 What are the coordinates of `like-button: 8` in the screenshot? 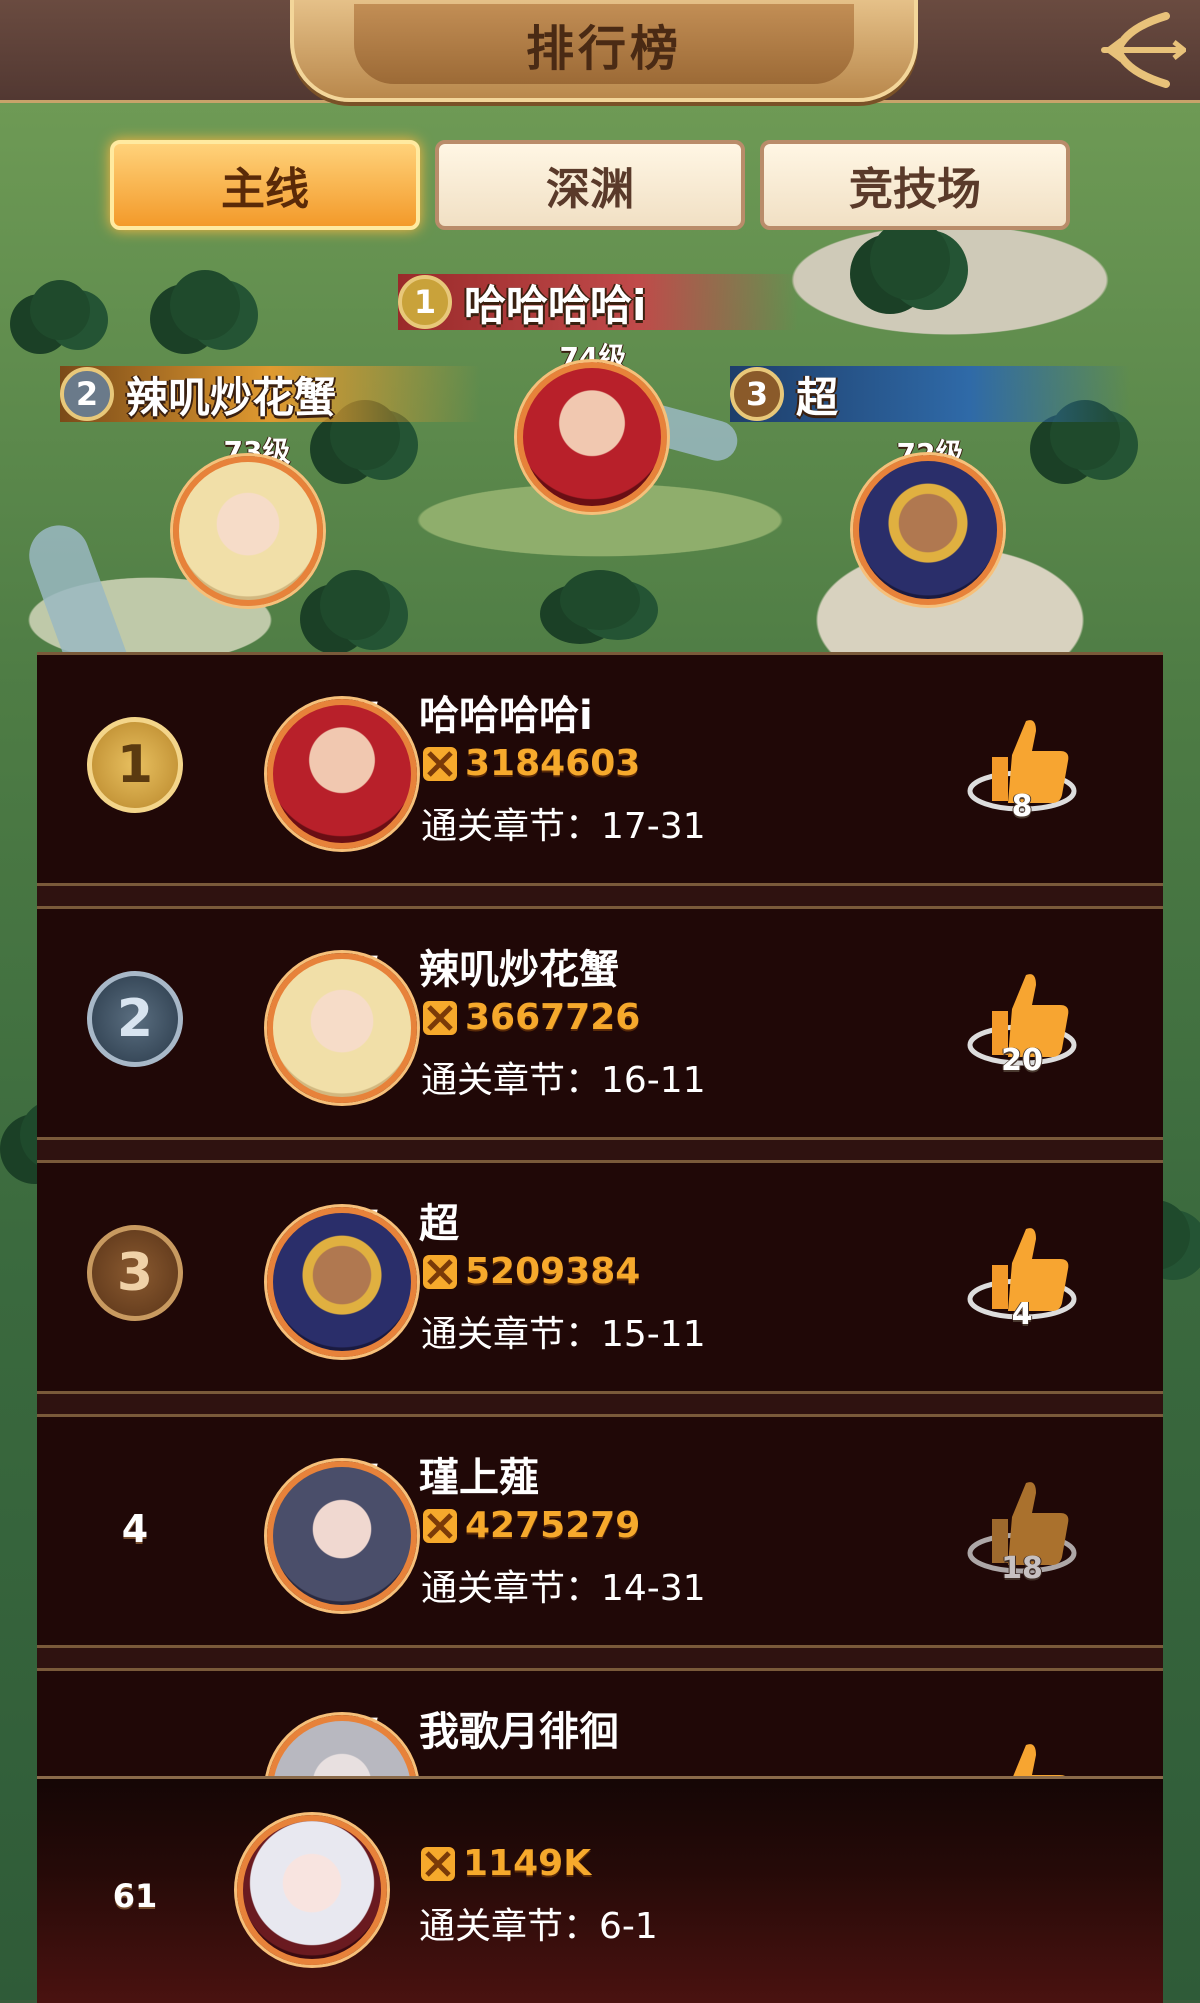 It's located at (1022, 767).